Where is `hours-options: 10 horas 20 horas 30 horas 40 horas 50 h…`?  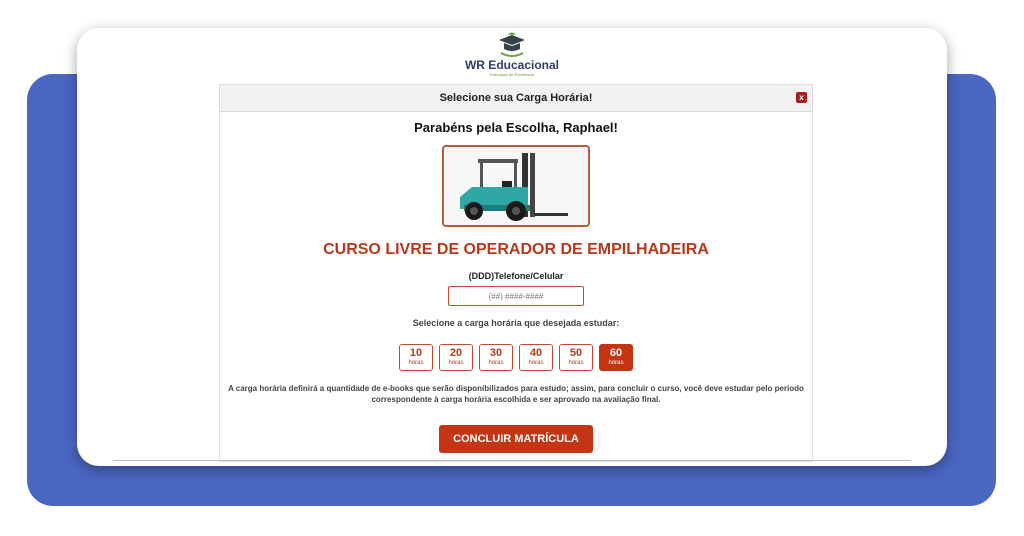 hours-options: 10 horas 20 horas 30 horas 40 horas 50 h… is located at coordinates (516, 357).